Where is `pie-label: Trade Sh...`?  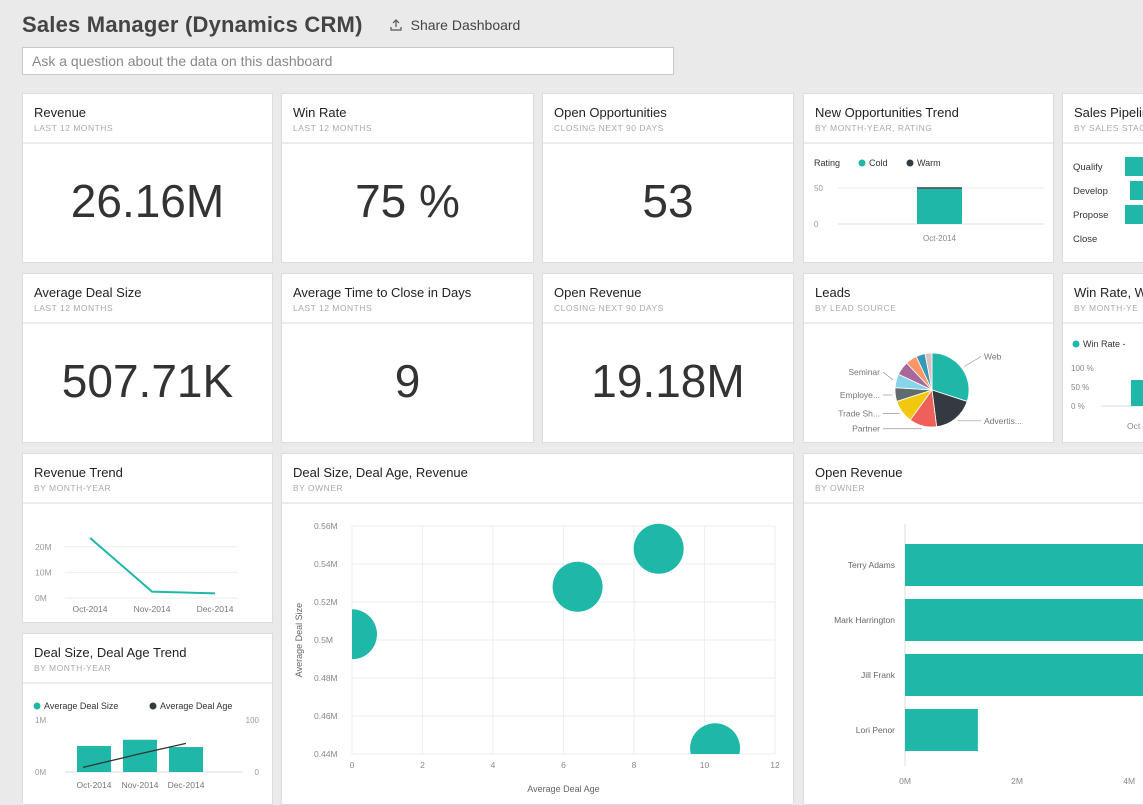
pie-label: Trade Sh... is located at coordinates (859, 414).